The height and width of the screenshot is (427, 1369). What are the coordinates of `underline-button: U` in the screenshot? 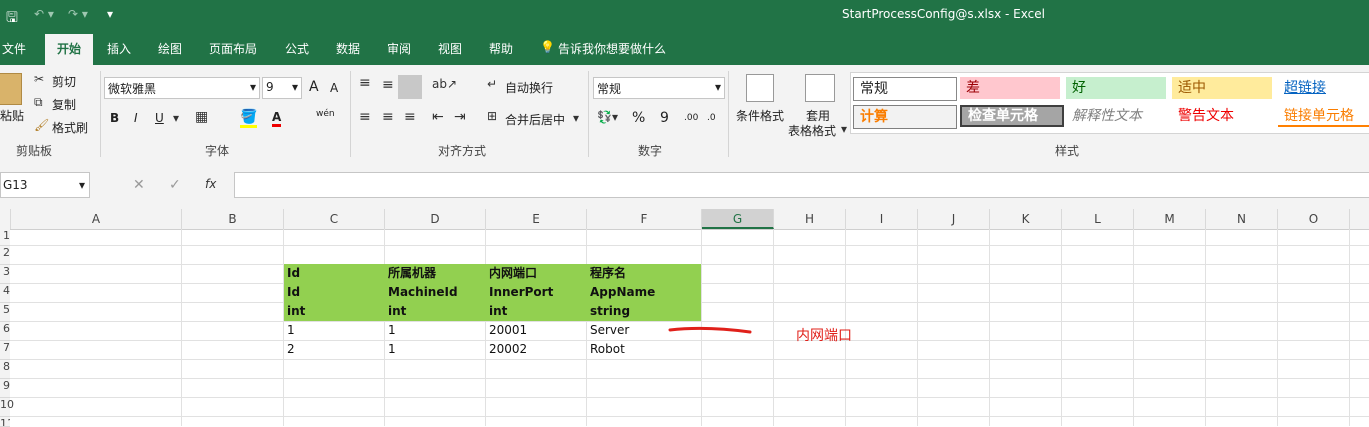 It's located at (159, 118).